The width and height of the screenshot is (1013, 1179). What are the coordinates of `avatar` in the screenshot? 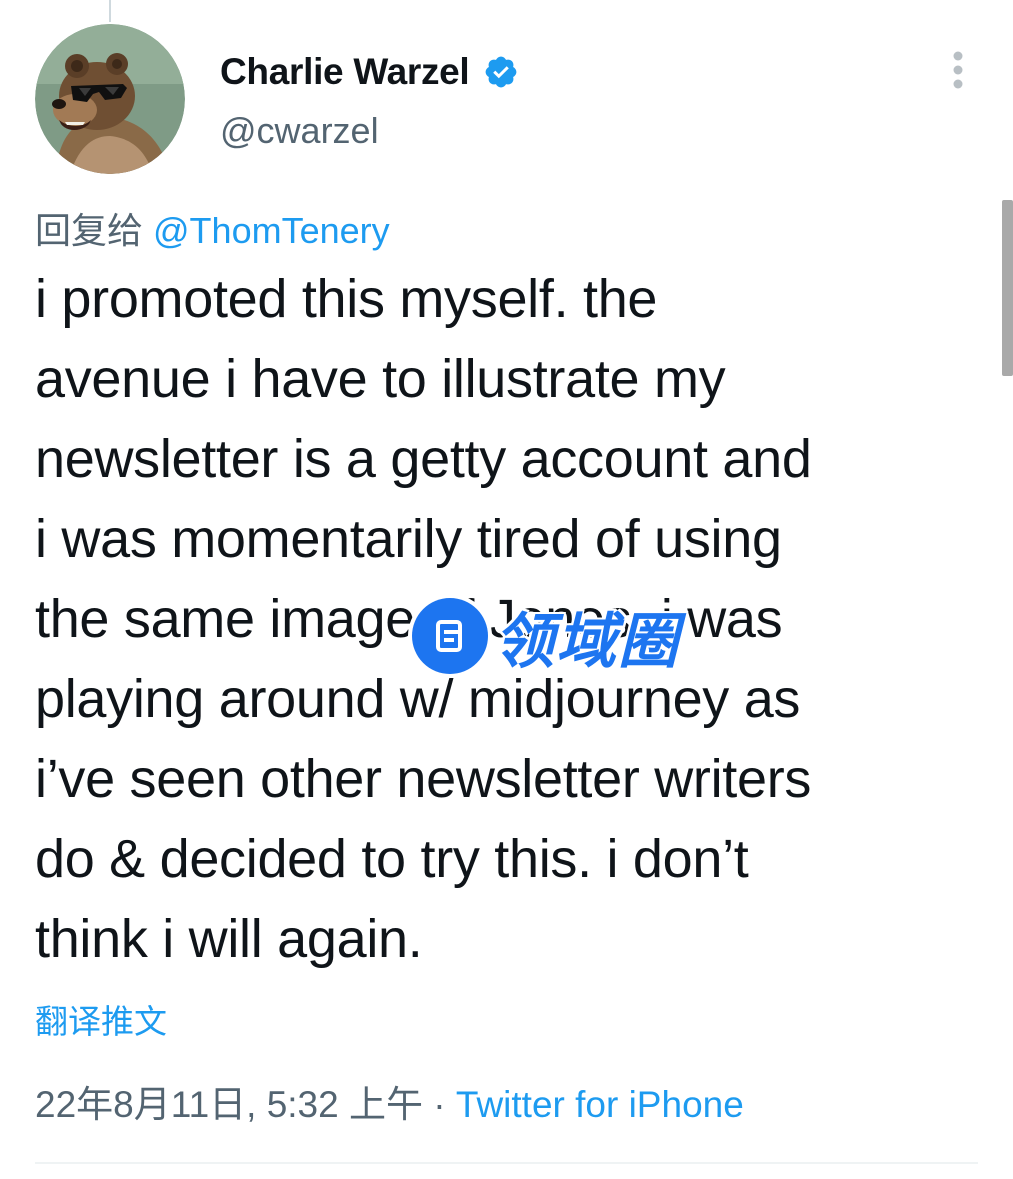 It's located at (110, 99).